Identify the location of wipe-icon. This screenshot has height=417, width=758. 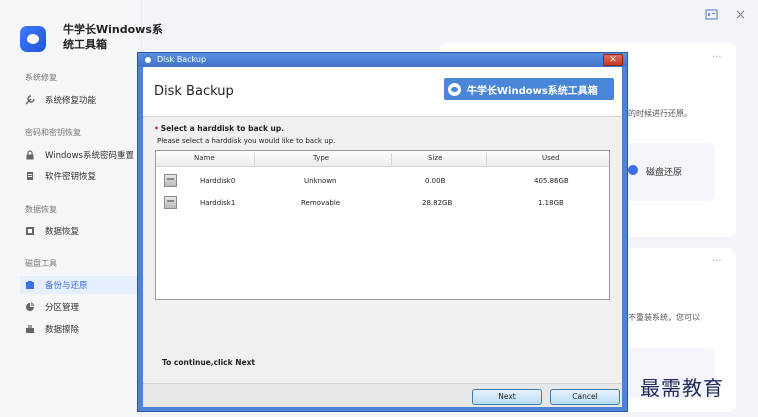
(30, 329).